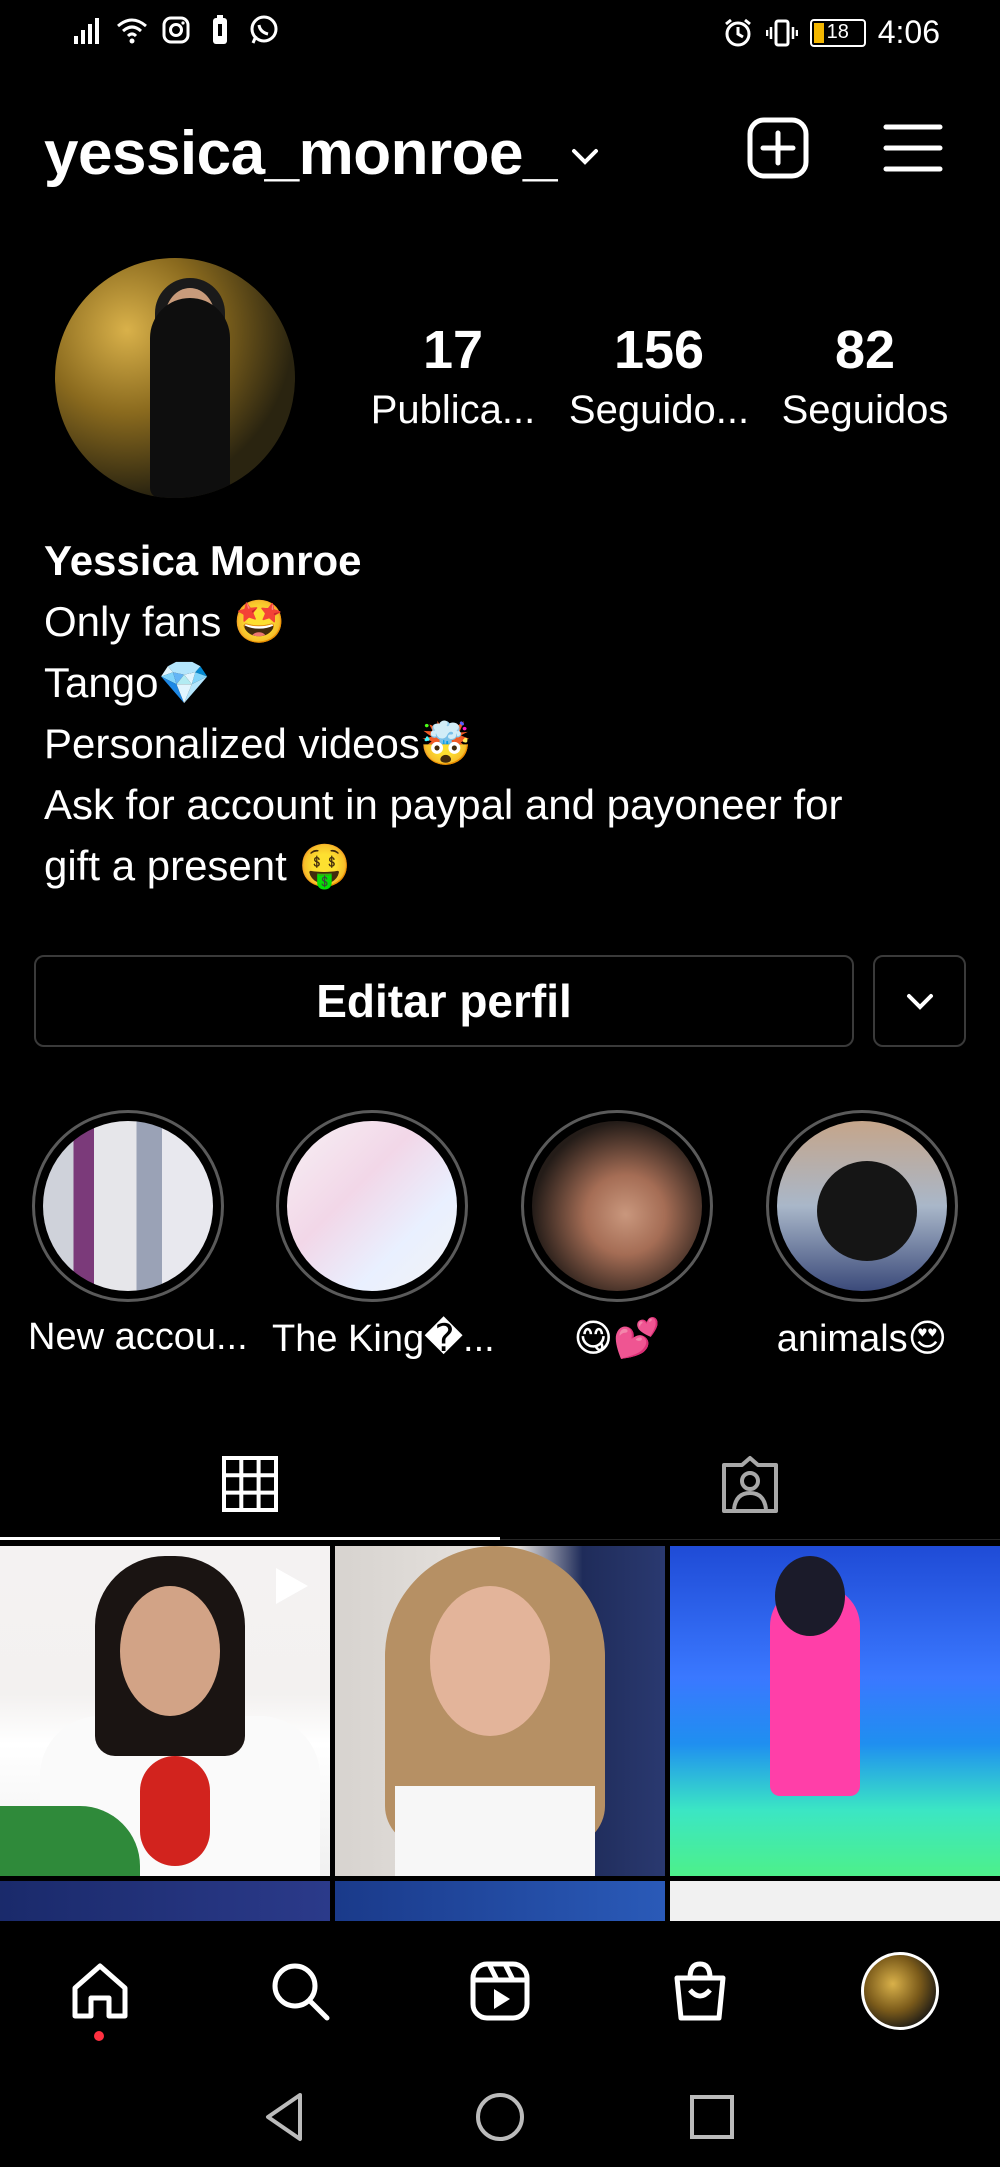  I want to click on bio-line: Only fans 🤩, so click(165, 621).